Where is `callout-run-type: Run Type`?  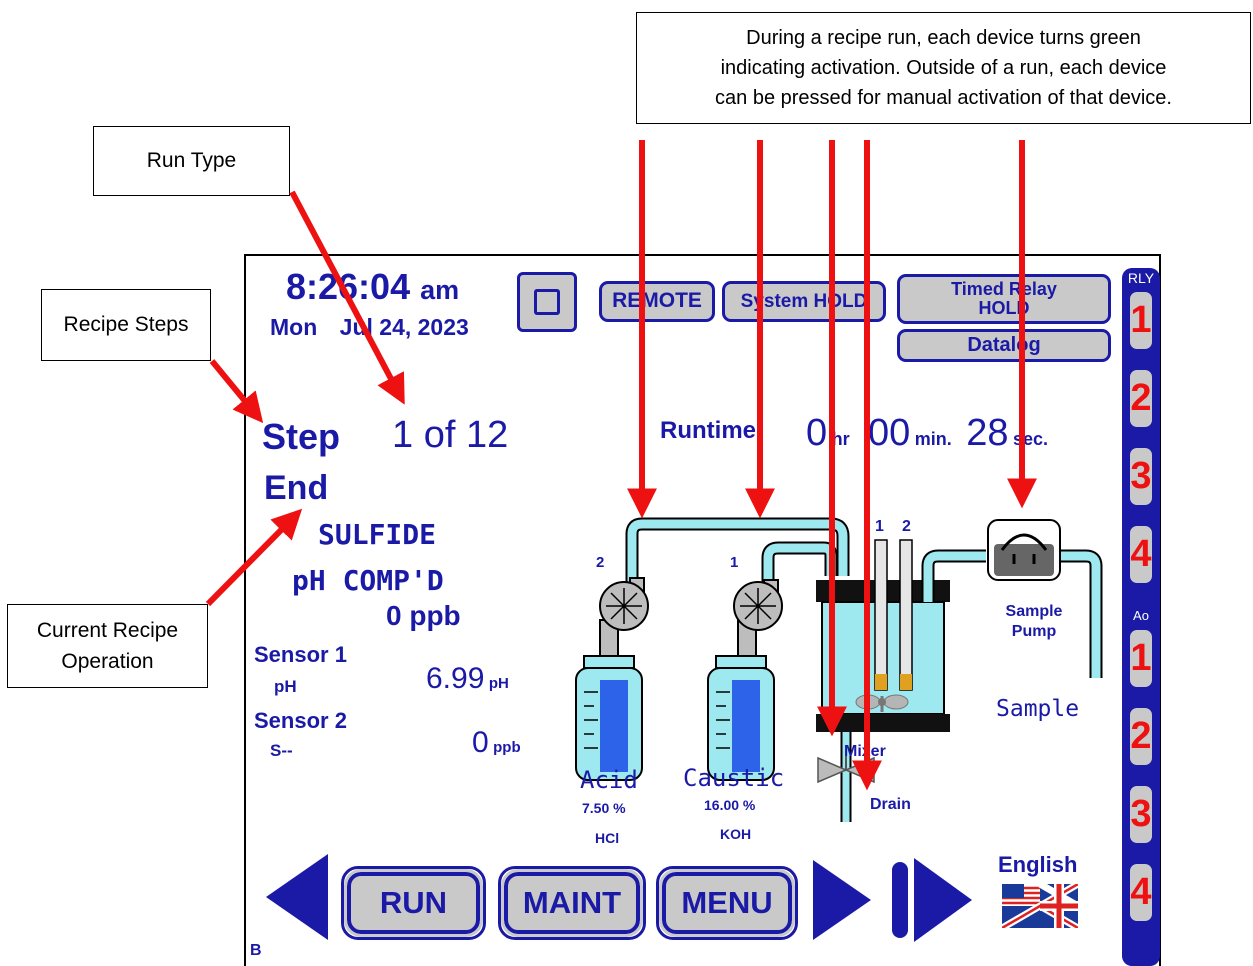
callout-run-type: Run Type is located at coordinates (191, 161).